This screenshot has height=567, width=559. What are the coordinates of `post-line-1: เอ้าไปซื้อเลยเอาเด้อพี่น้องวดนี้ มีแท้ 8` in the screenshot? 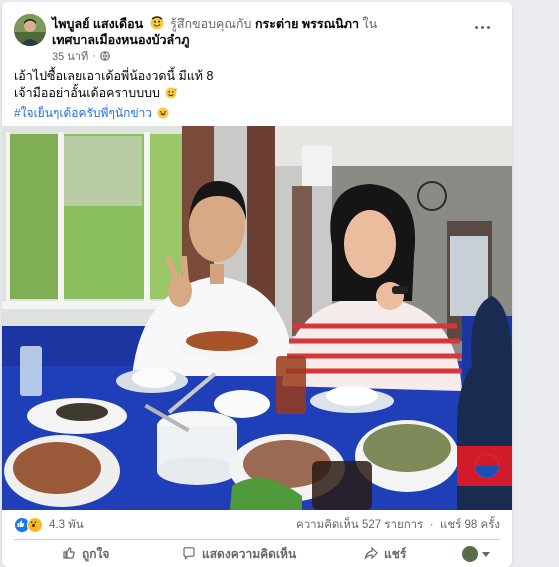 It's located at (114, 76).